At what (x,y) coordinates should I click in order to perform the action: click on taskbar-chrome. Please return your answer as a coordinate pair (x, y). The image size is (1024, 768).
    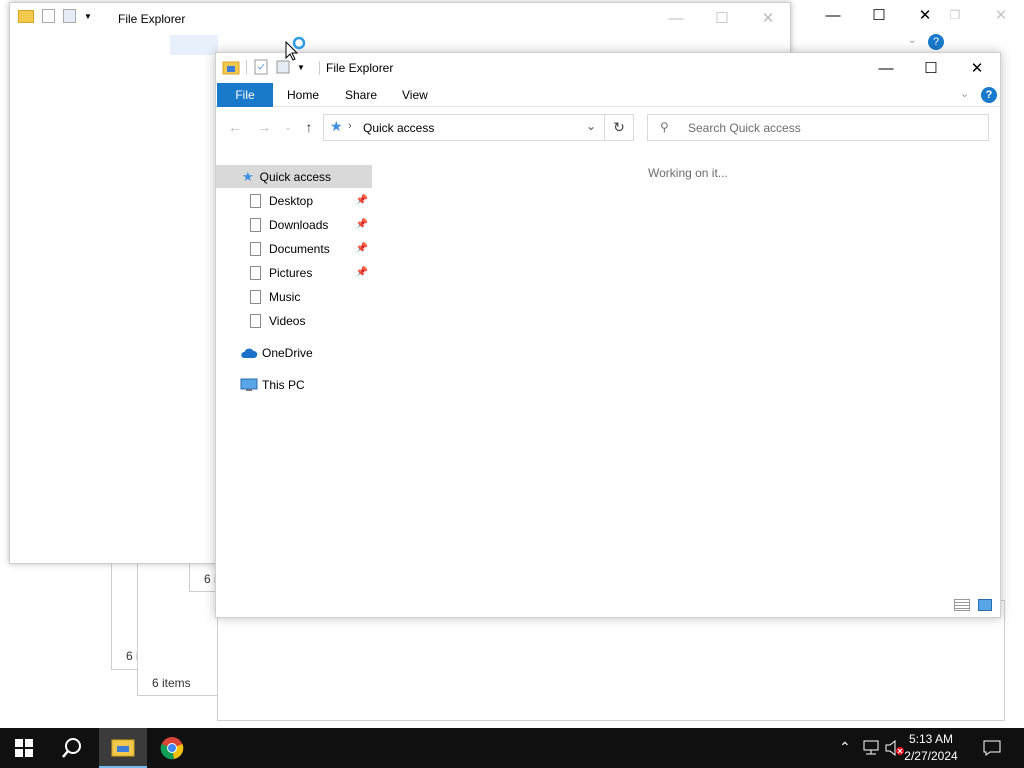
    Looking at the image, I should click on (172, 748).